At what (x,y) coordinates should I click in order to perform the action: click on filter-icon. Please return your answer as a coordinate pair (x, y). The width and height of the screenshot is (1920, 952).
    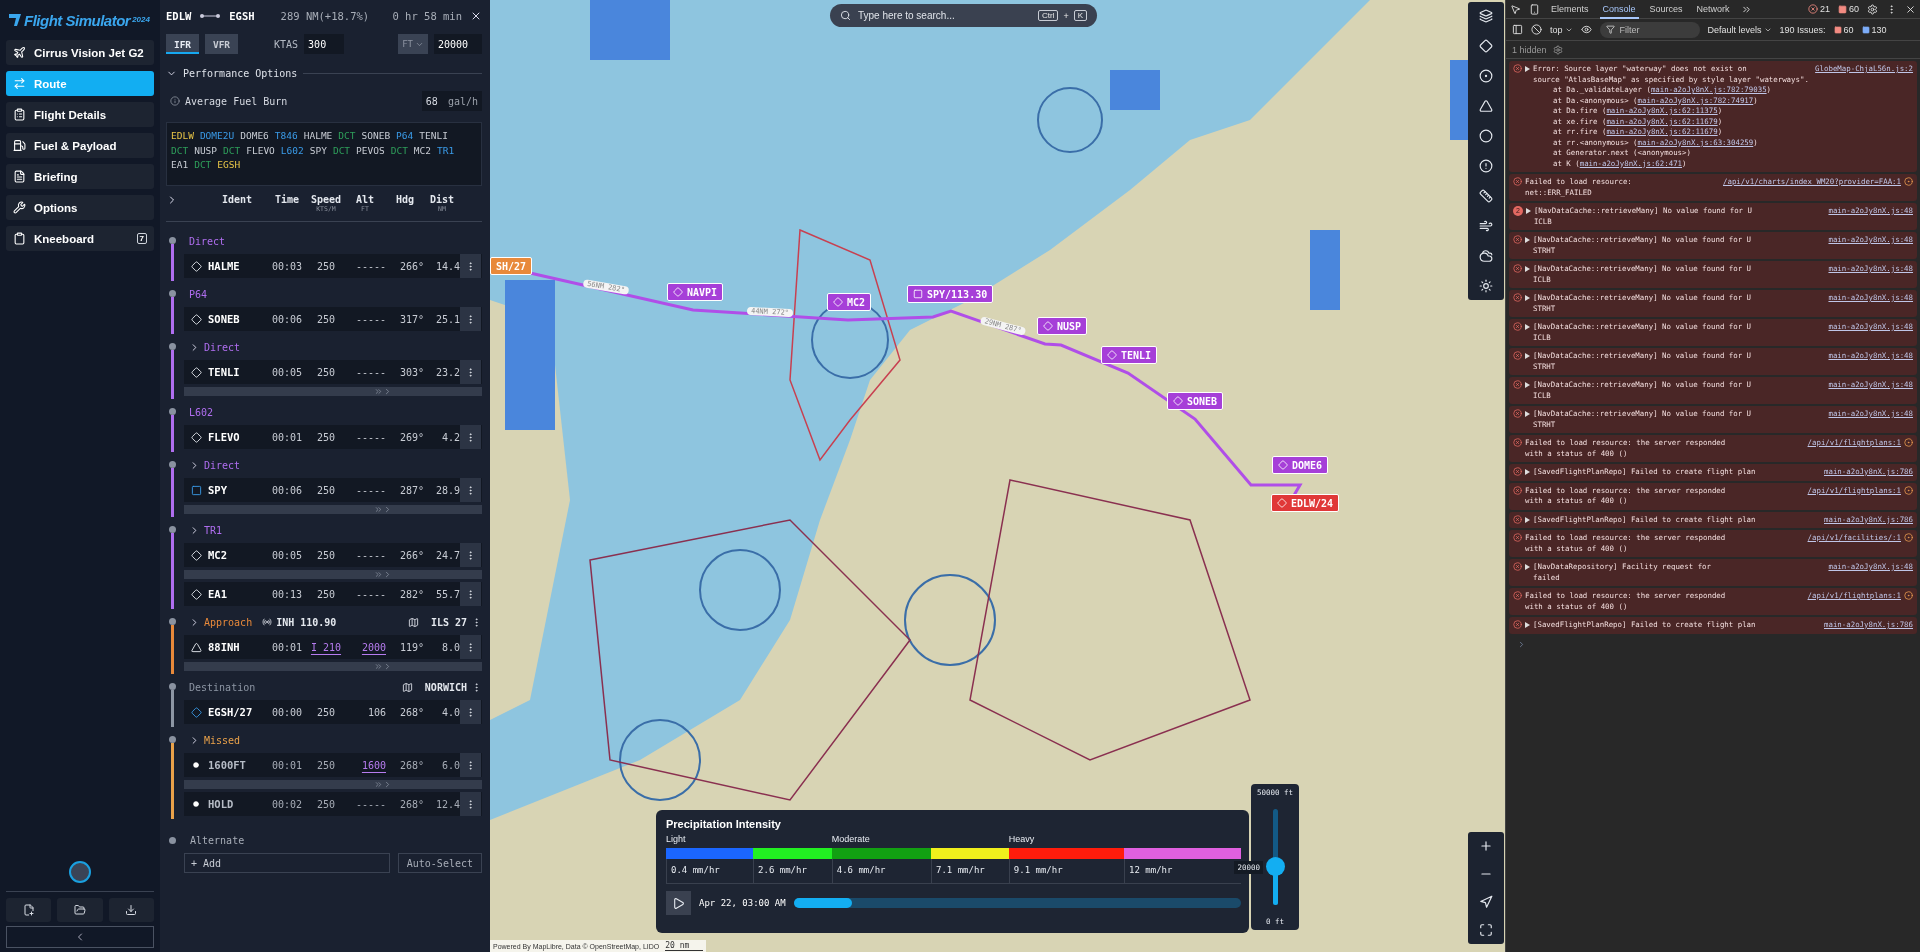
    Looking at the image, I should click on (1610, 29).